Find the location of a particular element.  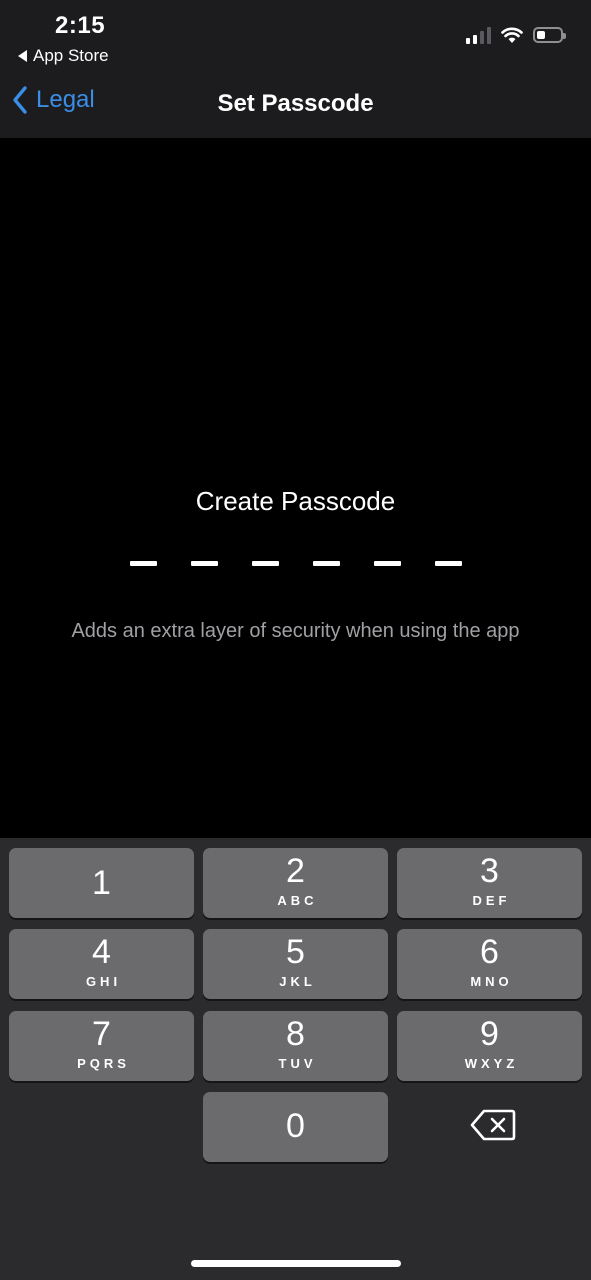

key-digit: 0 is located at coordinates (295, 1126).